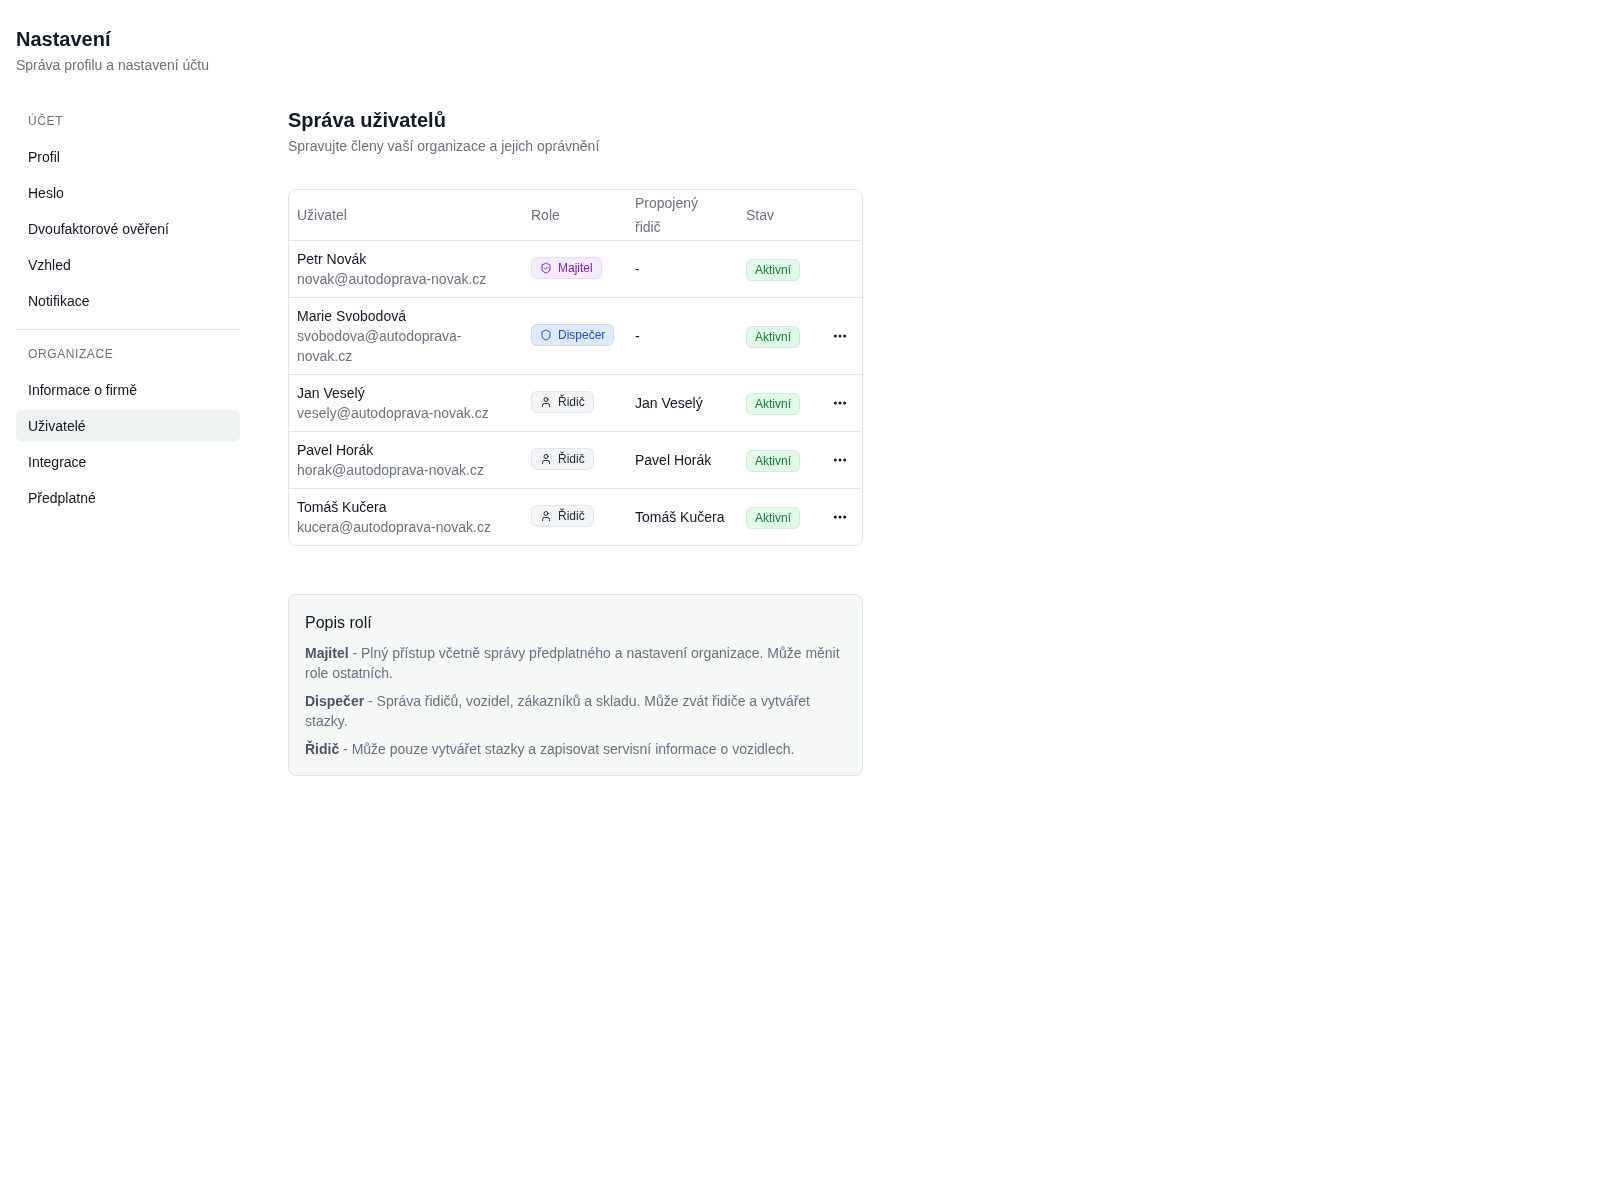 The width and height of the screenshot is (1600, 1200). What do you see at coordinates (128, 193) in the screenshot?
I see `sidebar-item: Heslo` at bounding box center [128, 193].